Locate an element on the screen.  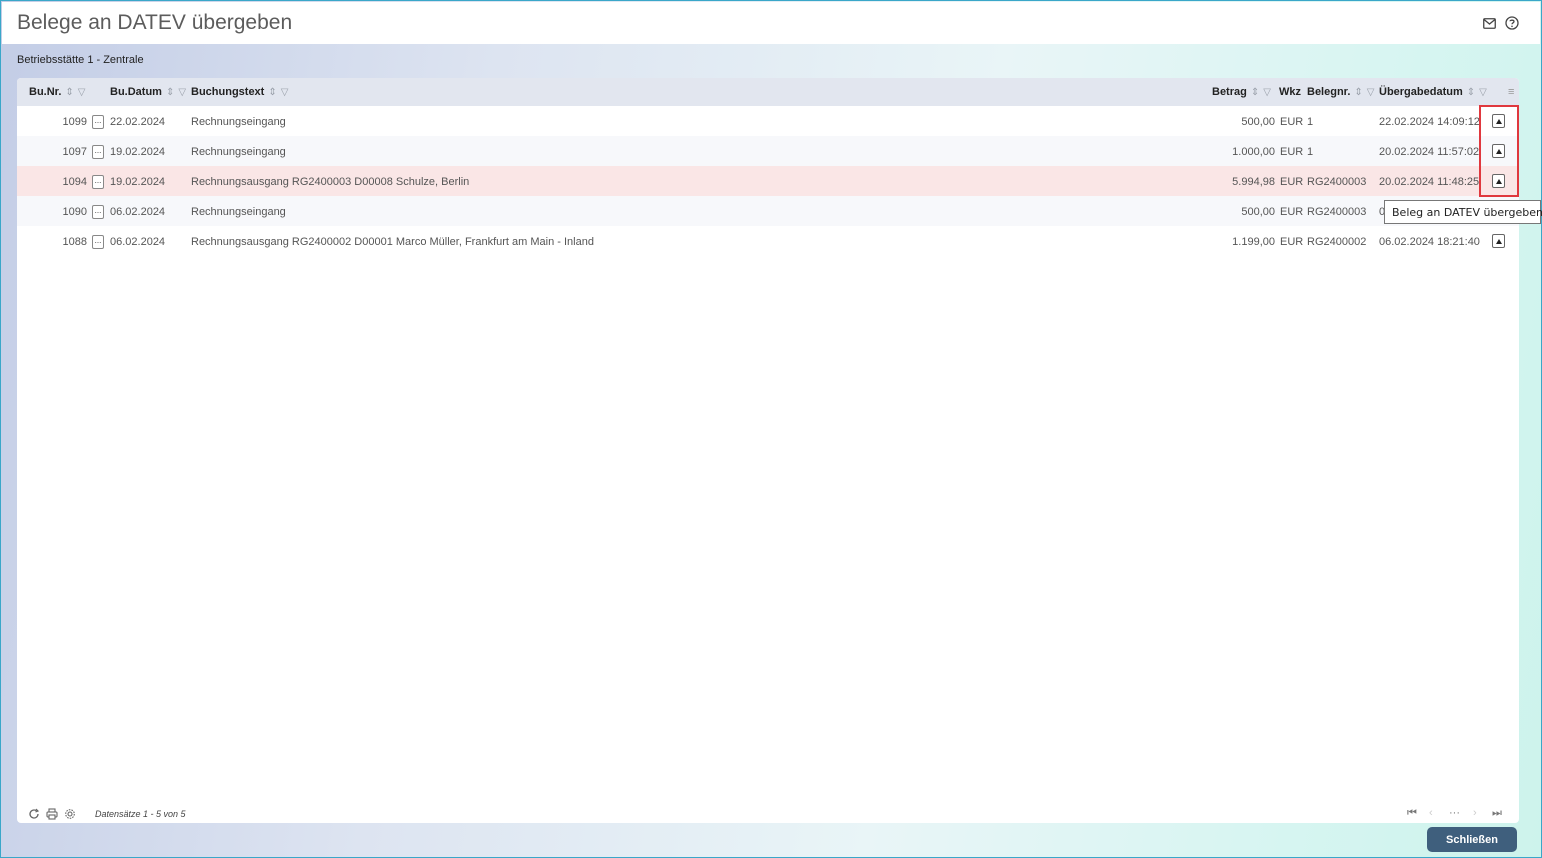
cell-uebergabedatum: 20.02.2024 11:57:02 is located at coordinates (1429, 152).